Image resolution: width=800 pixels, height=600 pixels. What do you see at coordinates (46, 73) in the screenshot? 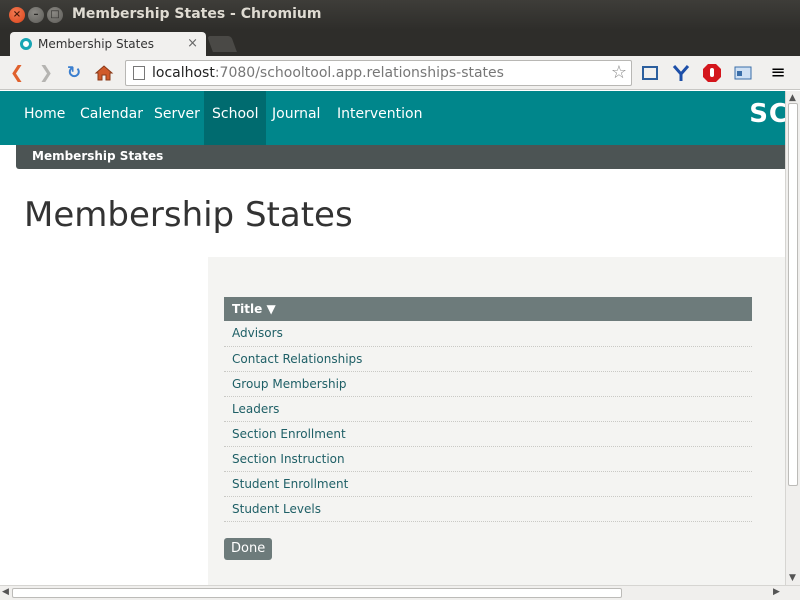
I see `forward-icon: ❯` at bounding box center [46, 73].